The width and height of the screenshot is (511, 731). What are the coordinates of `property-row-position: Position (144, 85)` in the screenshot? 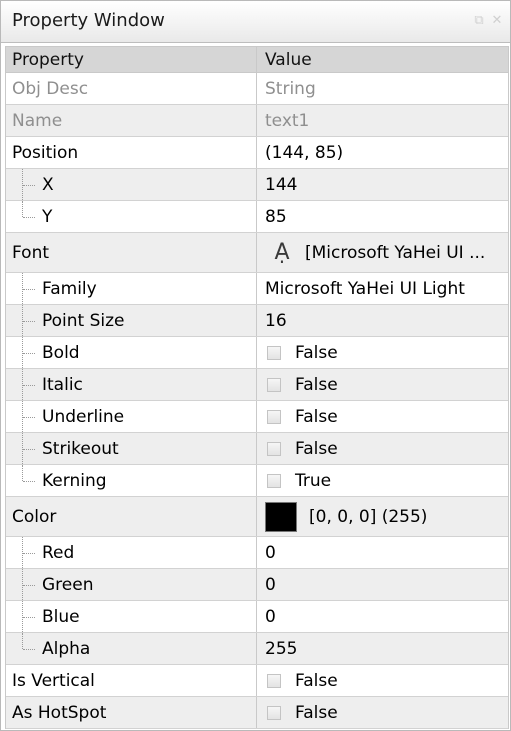 It's located at (257, 153).